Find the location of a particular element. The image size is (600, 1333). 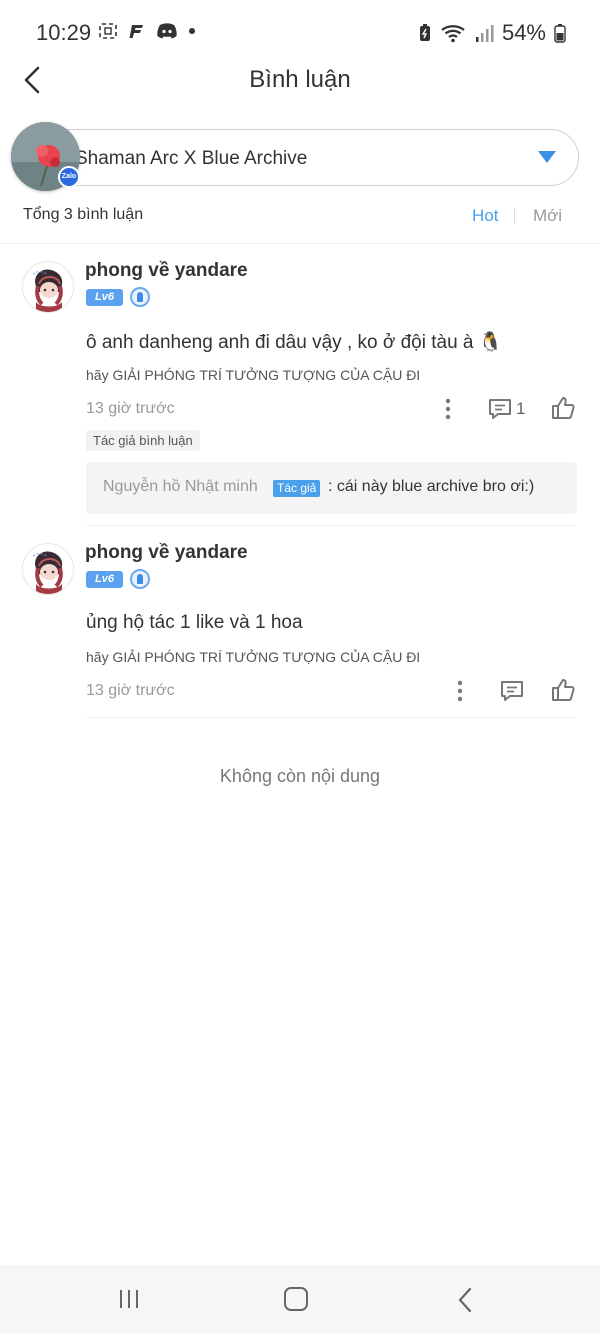

app-header: Bình luận is located at coordinates (300, 82).